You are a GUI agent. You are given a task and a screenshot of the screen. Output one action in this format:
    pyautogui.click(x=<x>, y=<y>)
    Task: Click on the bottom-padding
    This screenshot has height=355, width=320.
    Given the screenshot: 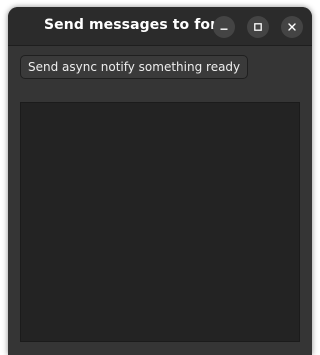 What is the action you would take?
    pyautogui.click(x=160, y=349)
    